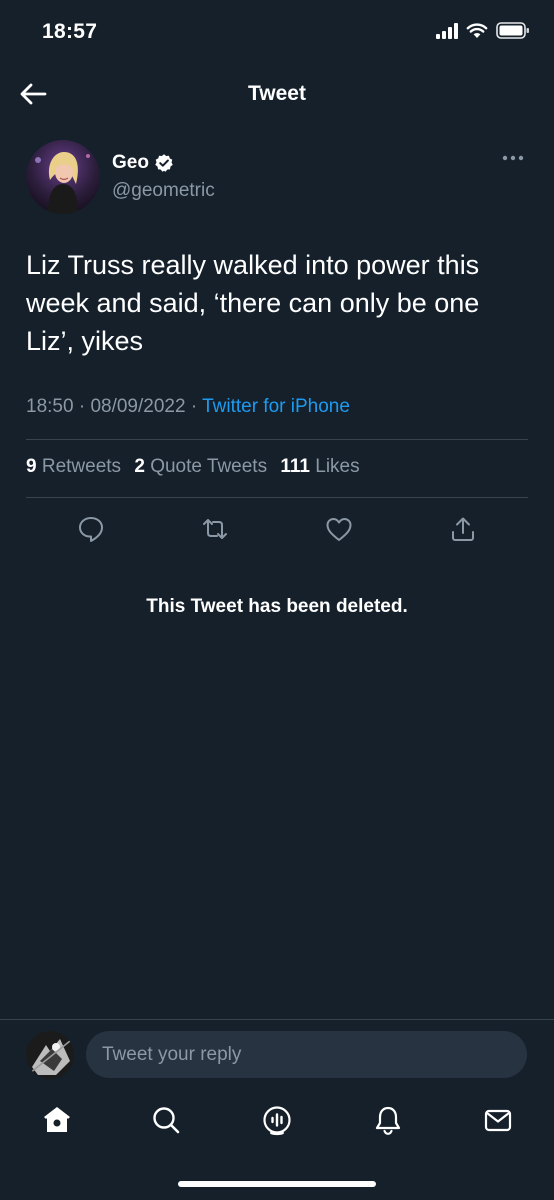 The width and height of the screenshot is (554, 1200). I want to click on retweets-label: Retweets, so click(81, 466).